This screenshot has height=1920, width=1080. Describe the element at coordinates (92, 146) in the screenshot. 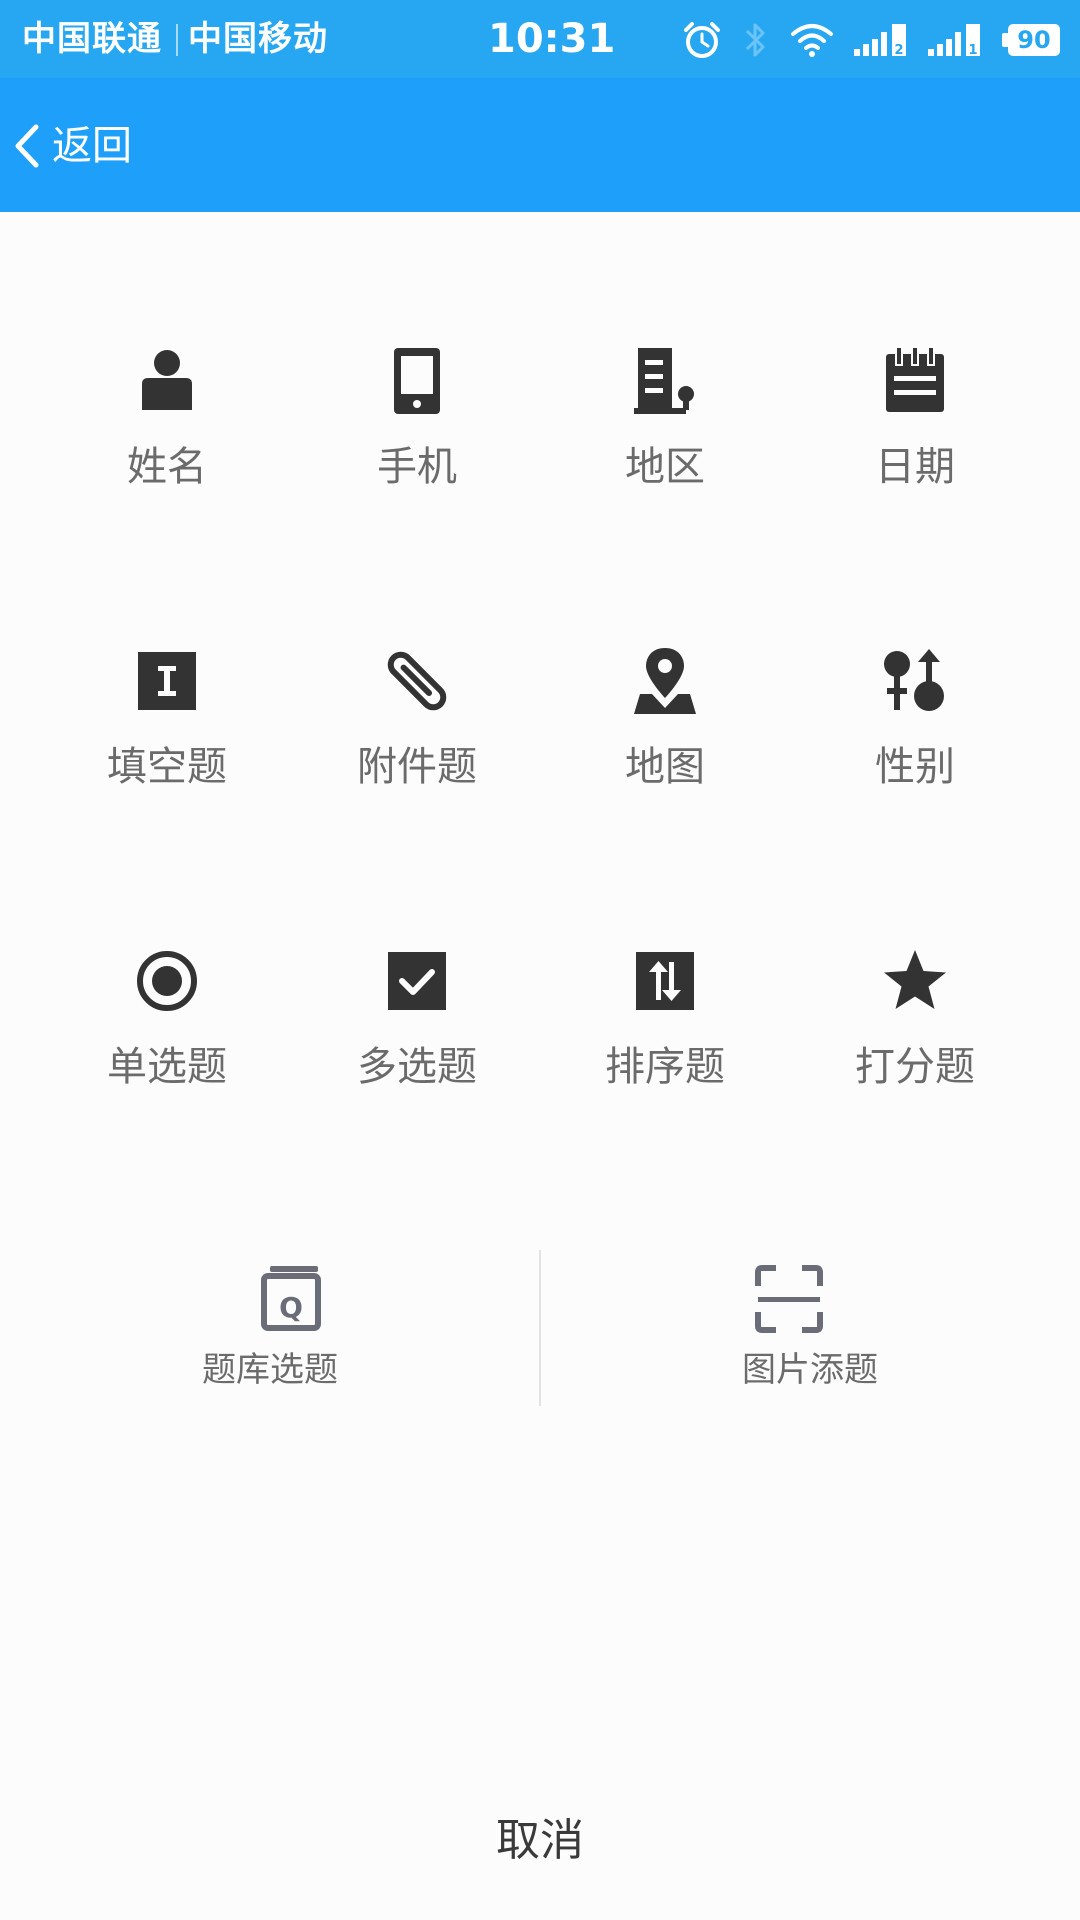

I see `back-label: 返回` at that location.